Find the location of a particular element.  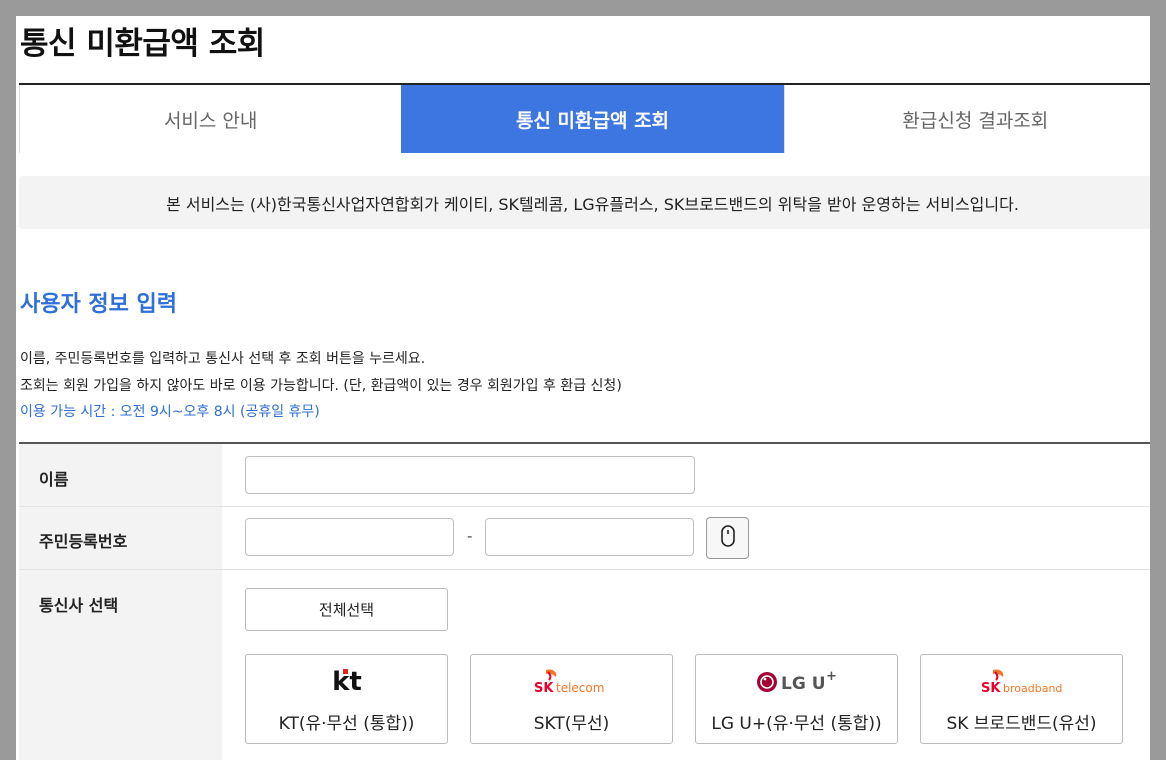

rrn-back-input is located at coordinates (589, 537).